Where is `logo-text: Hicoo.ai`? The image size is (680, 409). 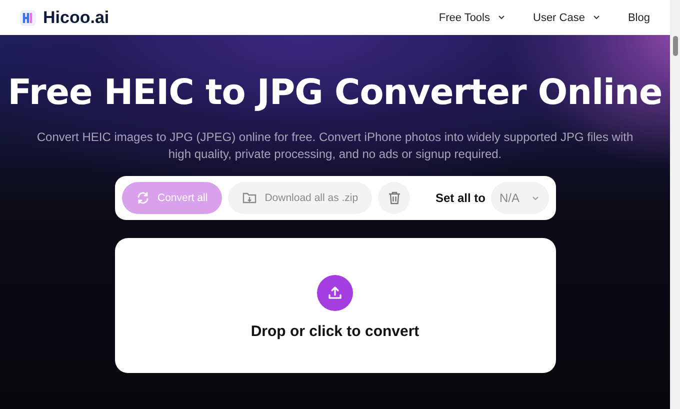 logo-text: Hicoo.ai is located at coordinates (76, 18).